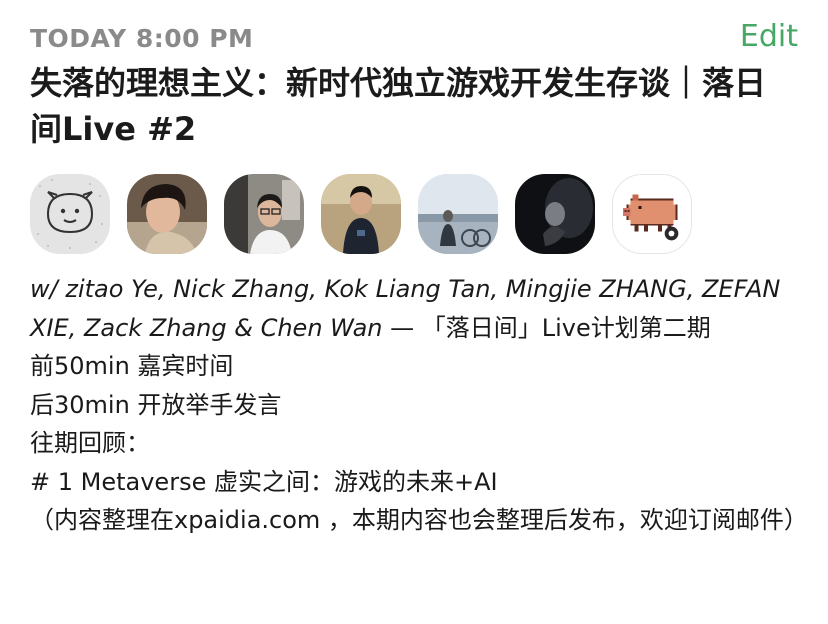 The width and height of the screenshot is (828, 624). I want to click on event-header: TODAY 8:00 PM Edit, so click(414, 38).